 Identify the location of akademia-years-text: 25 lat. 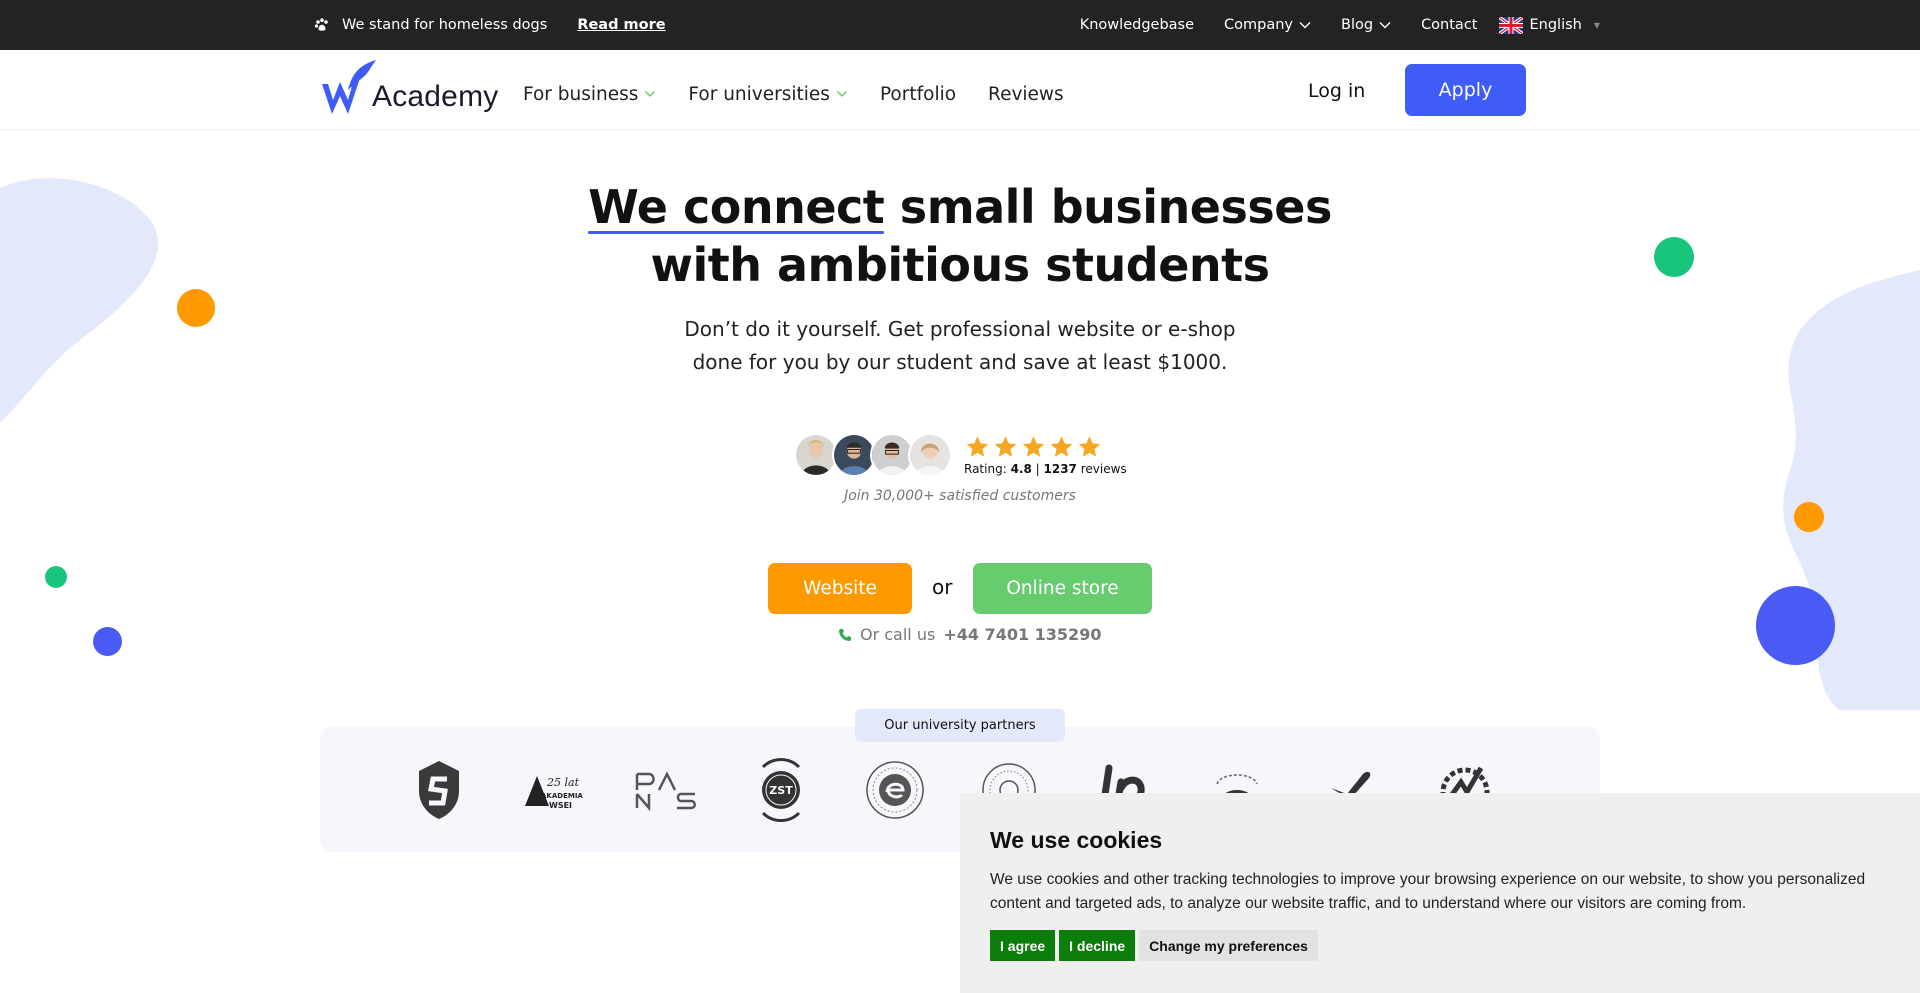
(563, 782).